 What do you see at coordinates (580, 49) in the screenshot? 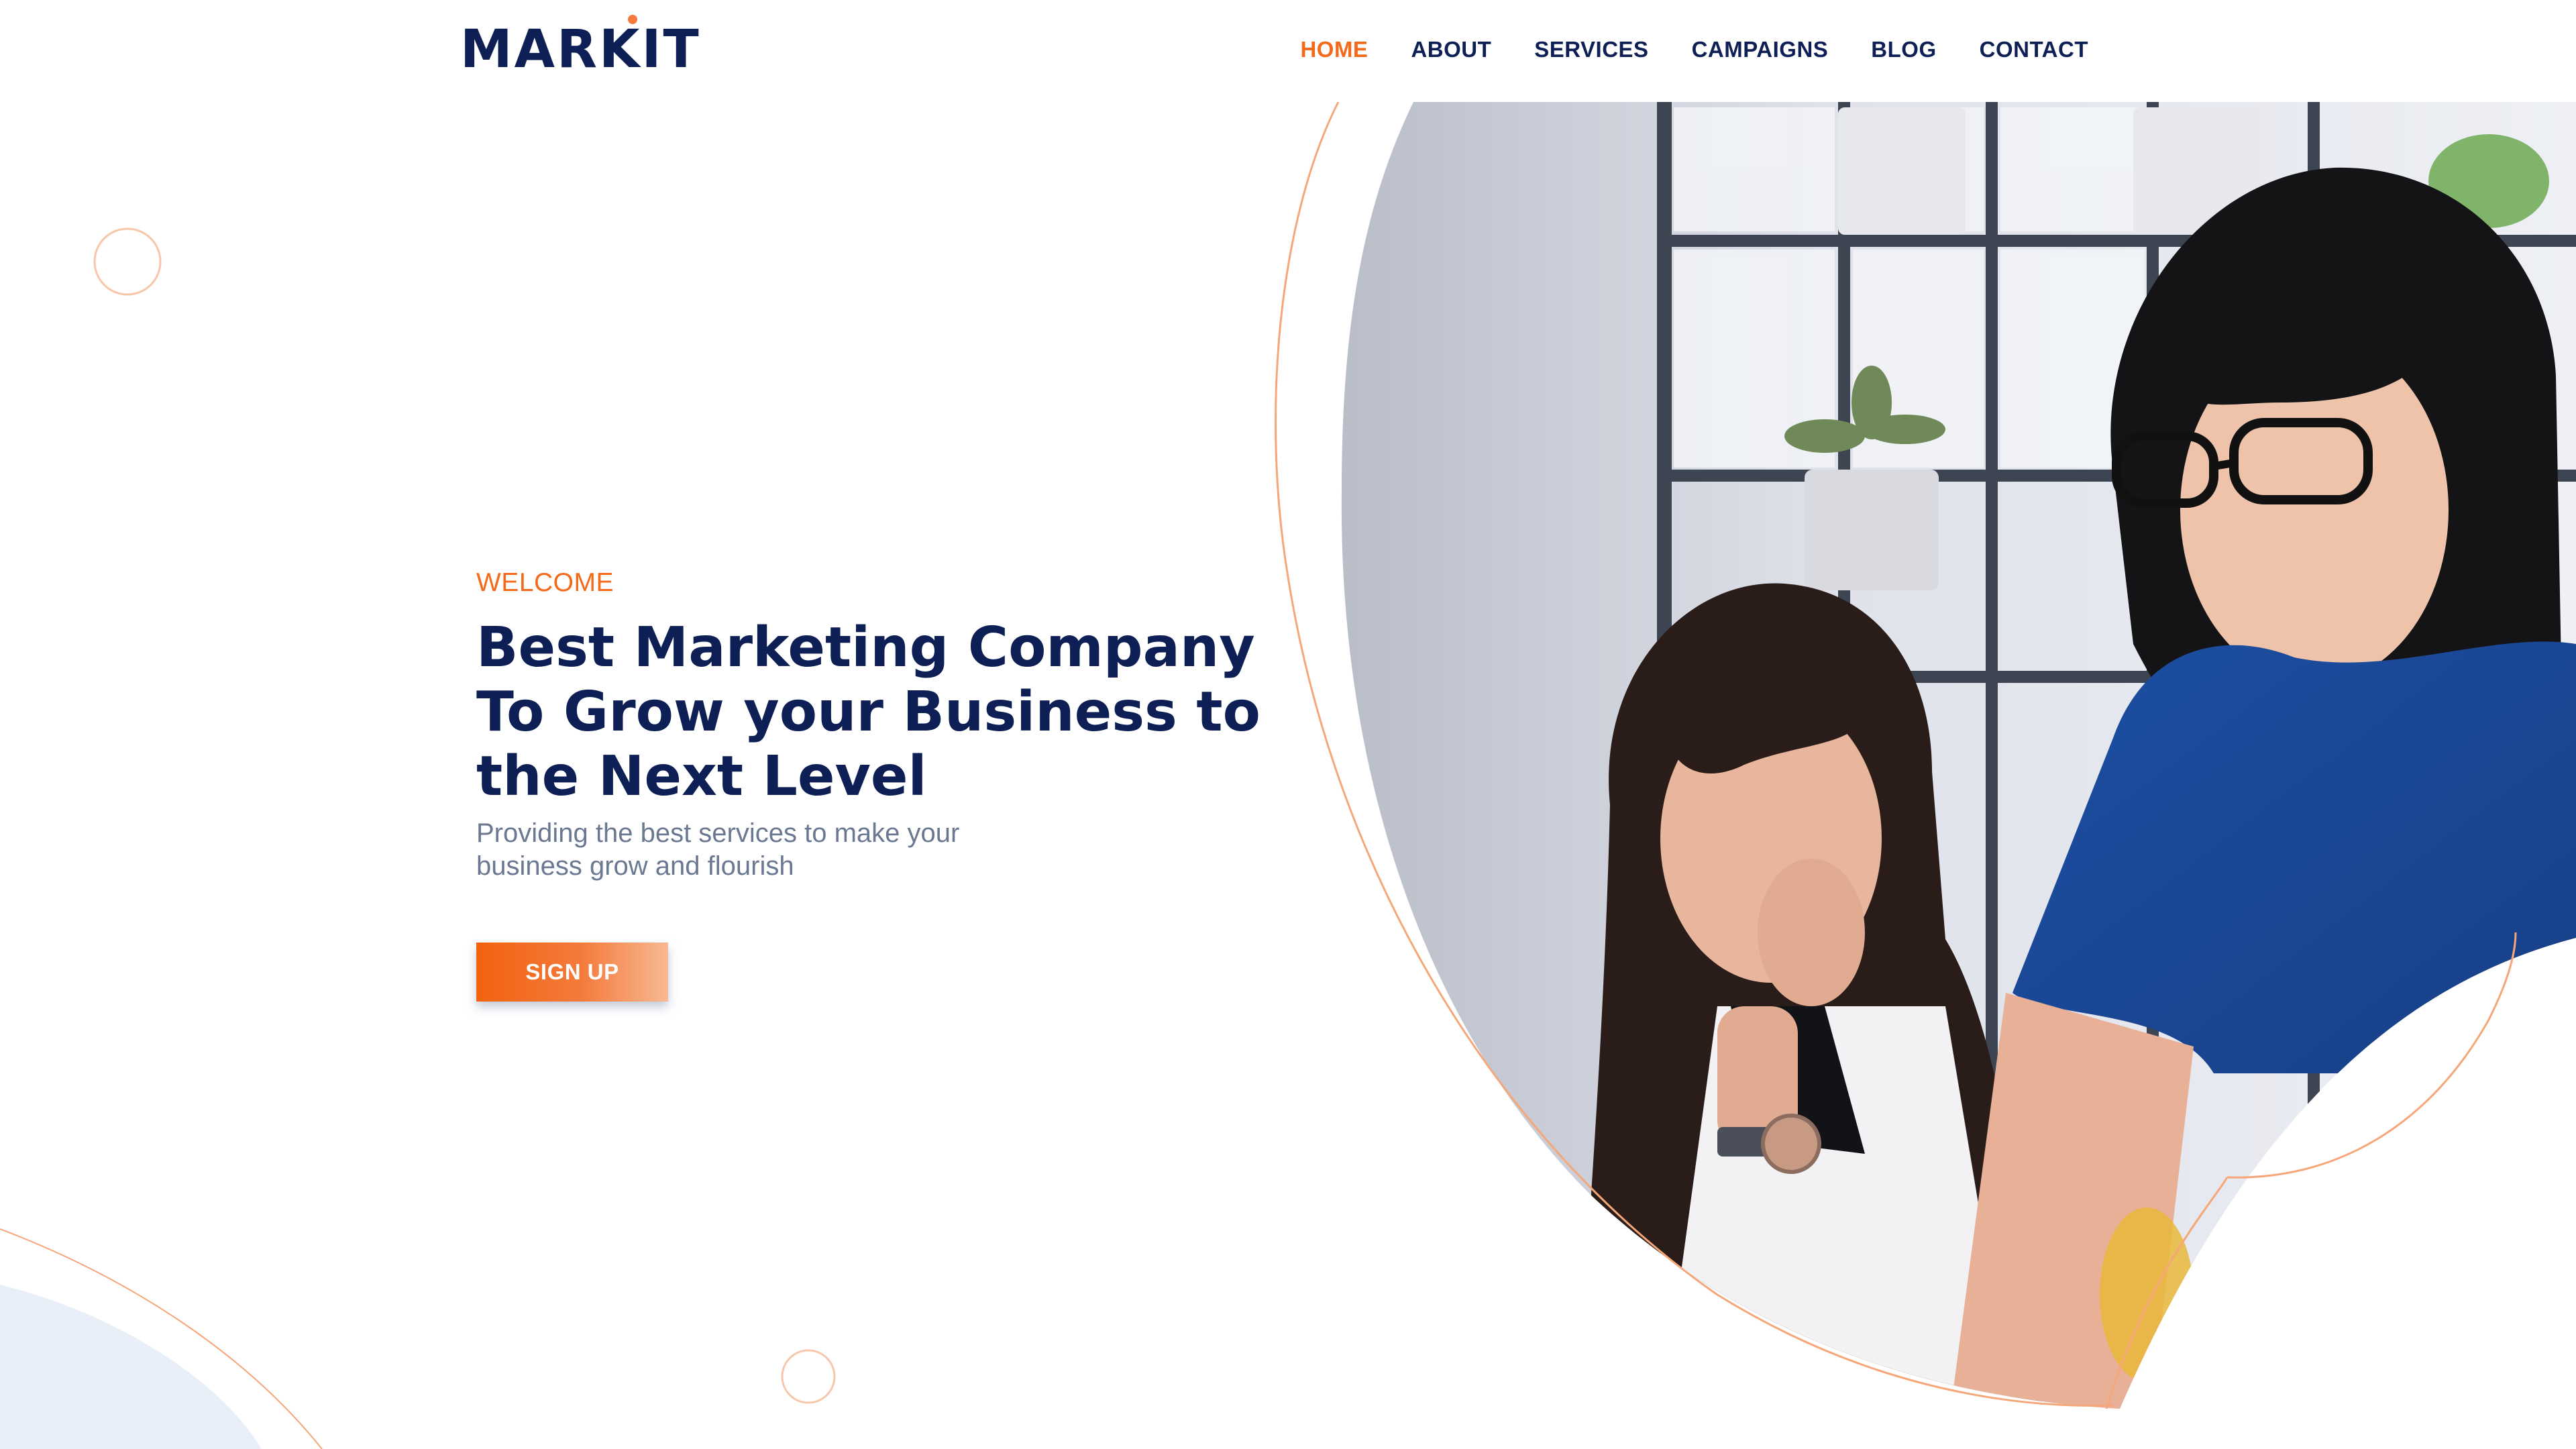
I see `logo: MARKIT` at bounding box center [580, 49].